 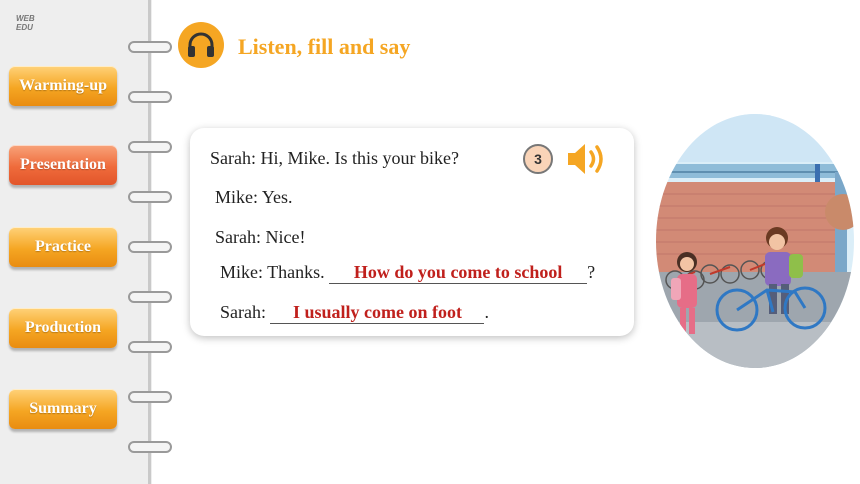 What do you see at coordinates (25, 18) in the screenshot?
I see `logo-line-1: WEB` at bounding box center [25, 18].